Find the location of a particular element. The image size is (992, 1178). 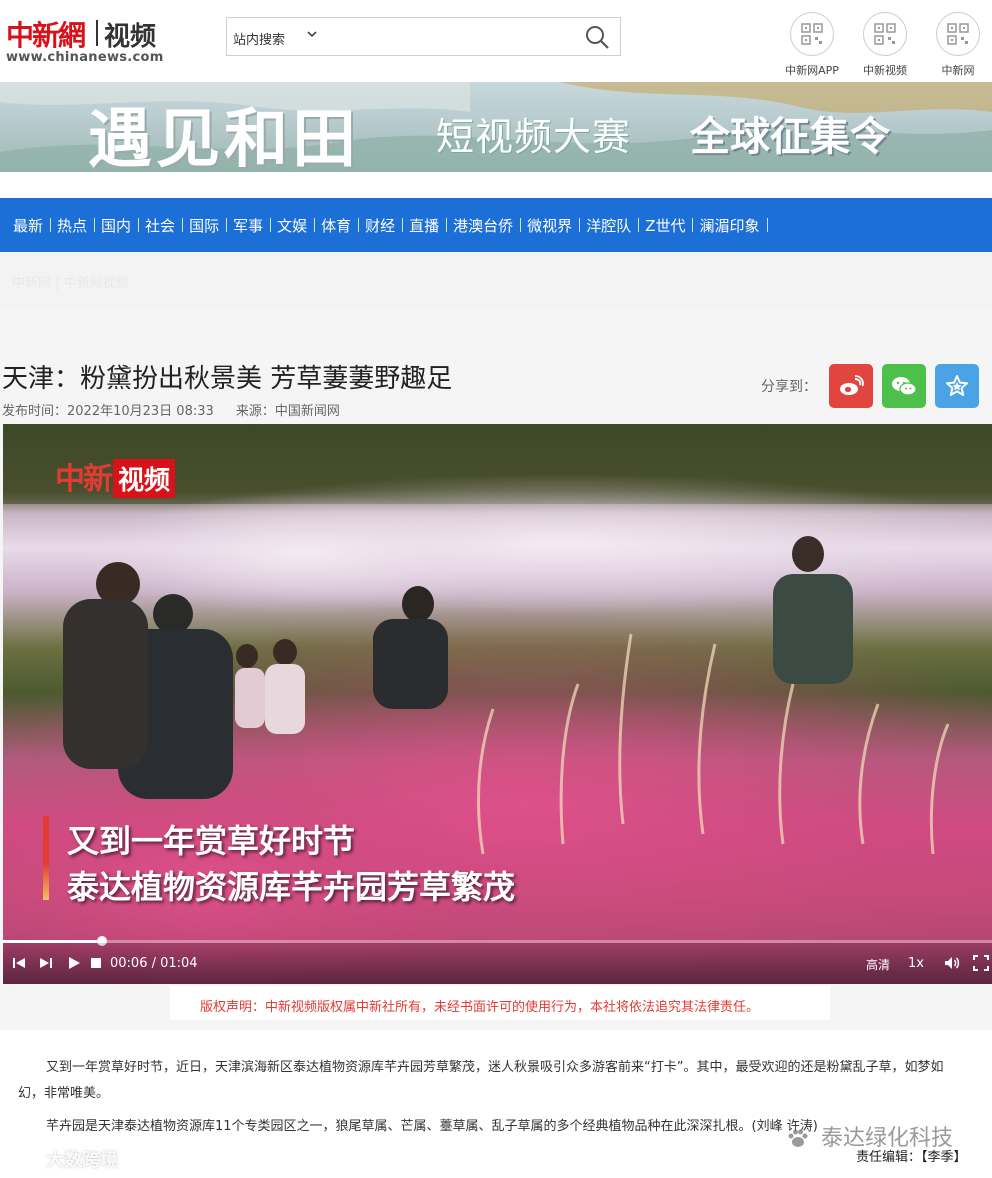

nav-item-finance: 财经 is located at coordinates (381, 225).